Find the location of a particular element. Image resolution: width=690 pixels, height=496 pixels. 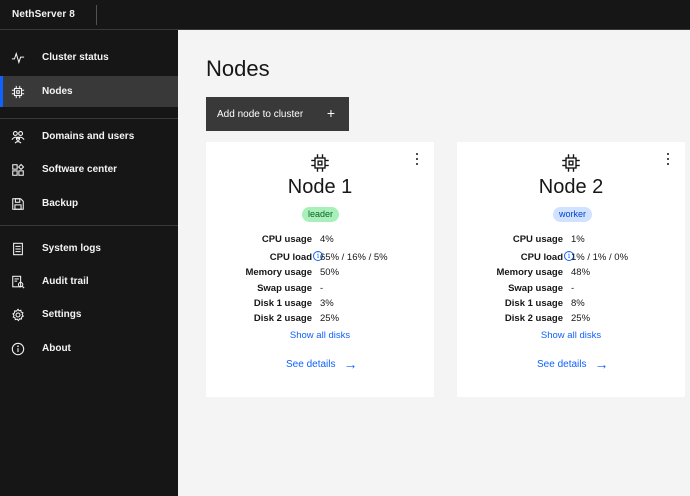

sidebar-item-about: About is located at coordinates (89, 348).